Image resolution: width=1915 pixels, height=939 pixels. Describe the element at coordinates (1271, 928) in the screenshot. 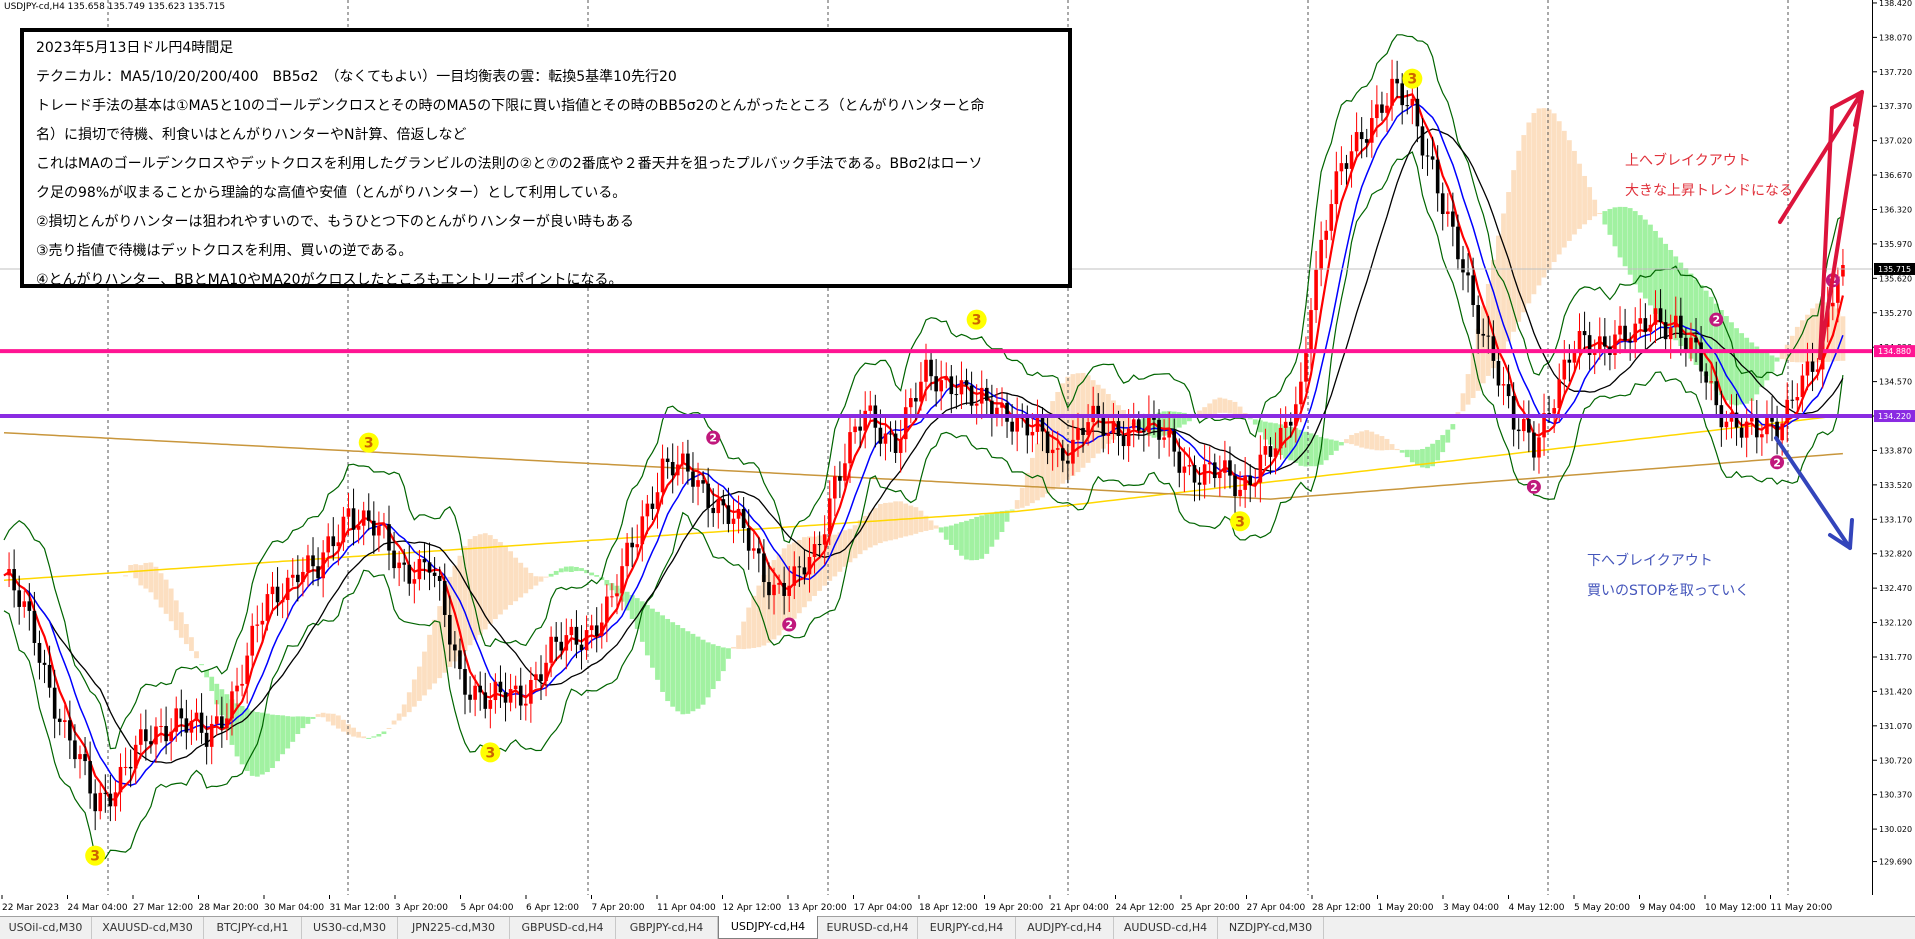

I see `tab-nzdjpy: NZDJPY-cd,M30` at that location.